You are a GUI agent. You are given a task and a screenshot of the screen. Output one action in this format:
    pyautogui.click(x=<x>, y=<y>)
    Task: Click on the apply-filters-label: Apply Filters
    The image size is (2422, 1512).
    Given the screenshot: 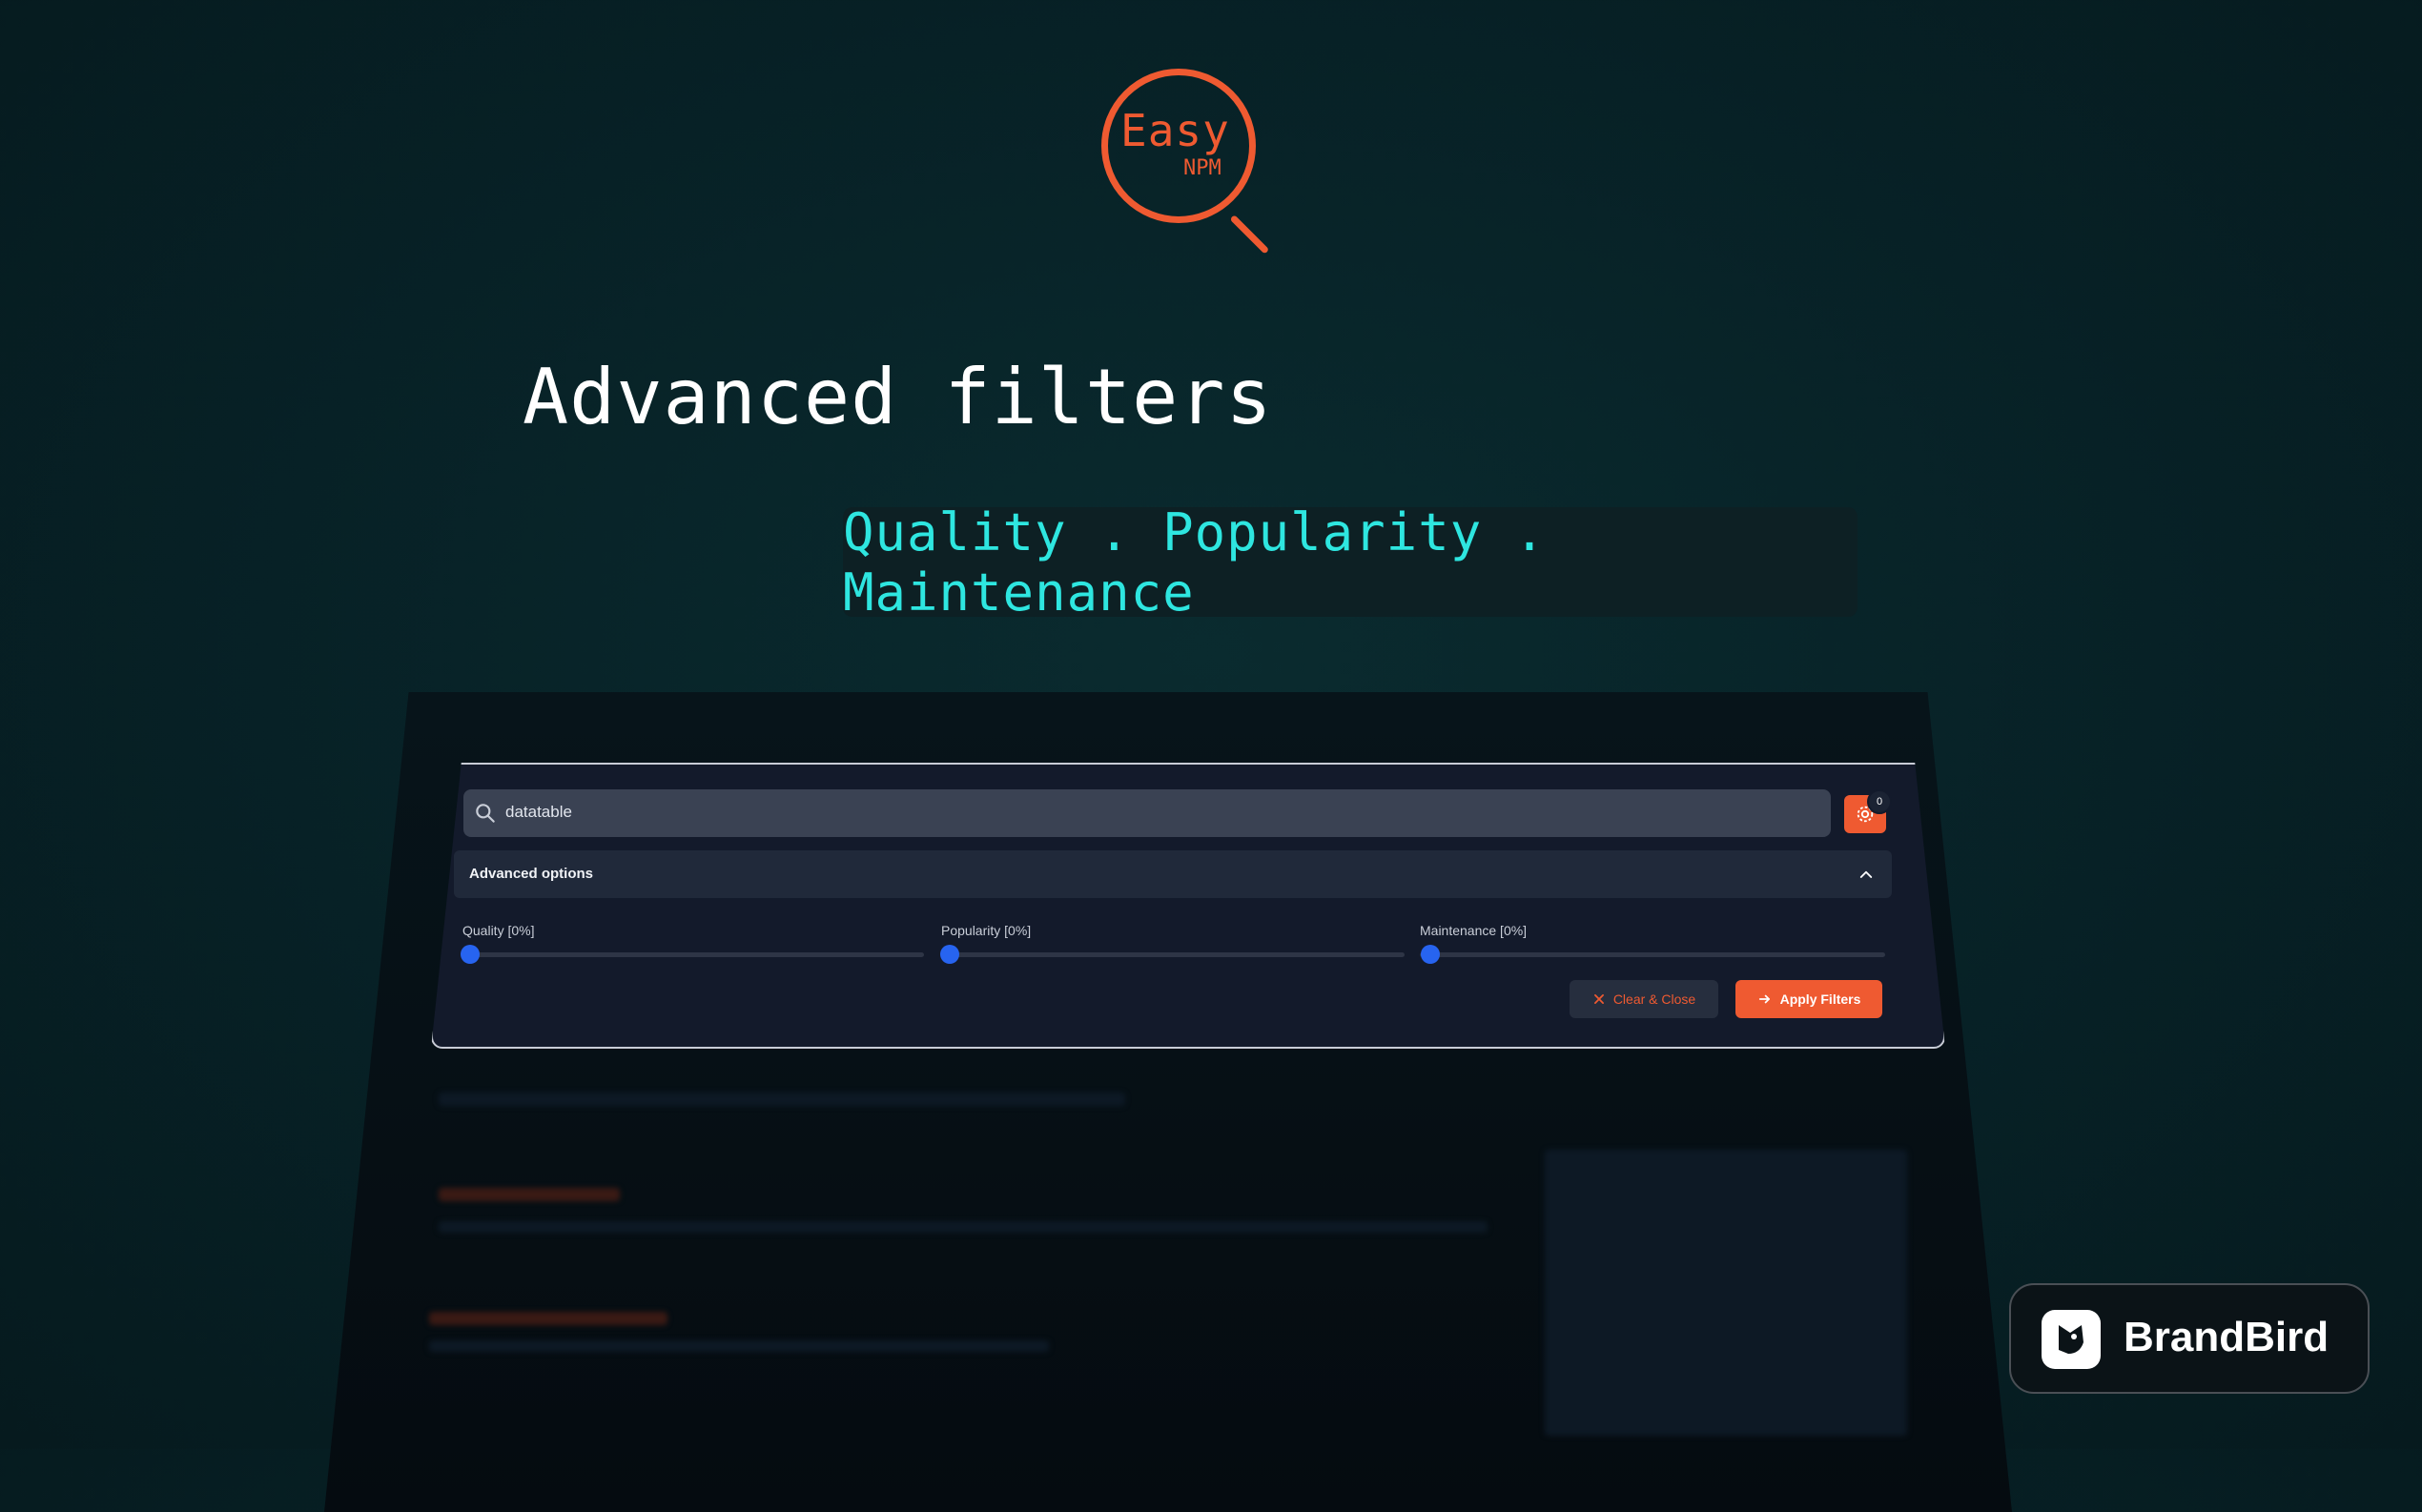 What is the action you would take?
    pyautogui.click(x=1820, y=999)
    